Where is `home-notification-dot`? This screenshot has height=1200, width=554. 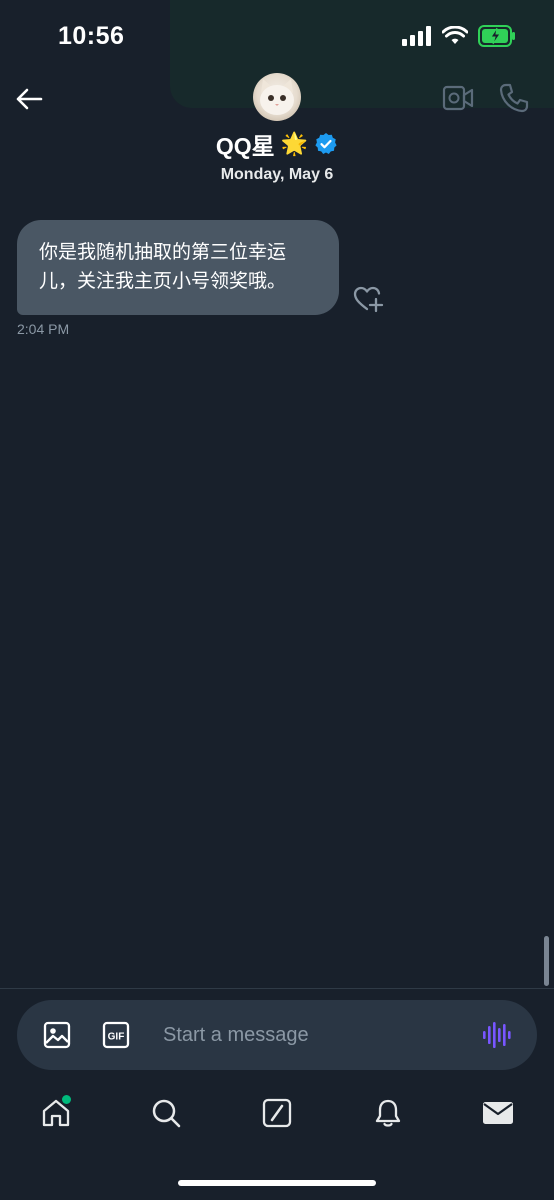 home-notification-dot is located at coordinates (66, 1099).